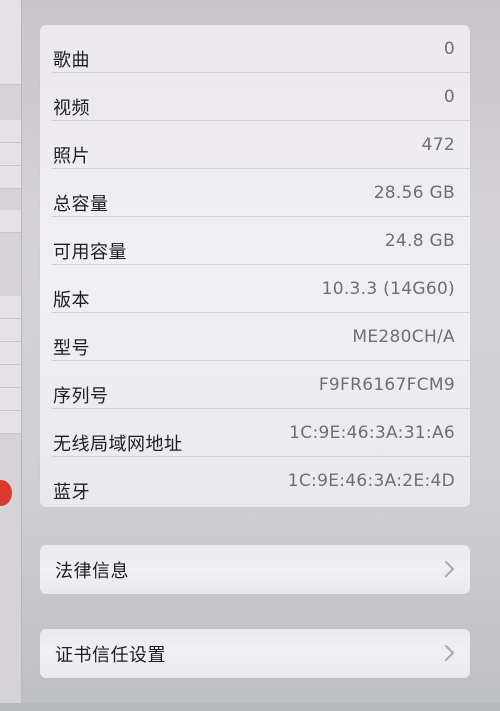 This screenshot has width=500, height=711. Describe the element at coordinates (92, 571) in the screenshot. I see `legal-info-label: 法律信息` at that location.